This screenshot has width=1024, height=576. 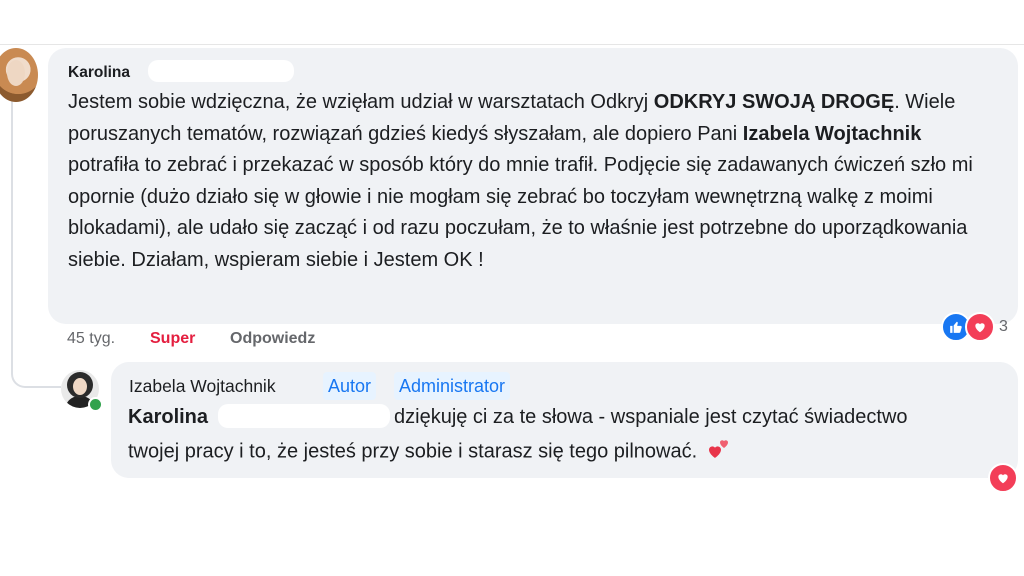 I want to click on comment-author-name: Karolina, so click(x=99, y=73).